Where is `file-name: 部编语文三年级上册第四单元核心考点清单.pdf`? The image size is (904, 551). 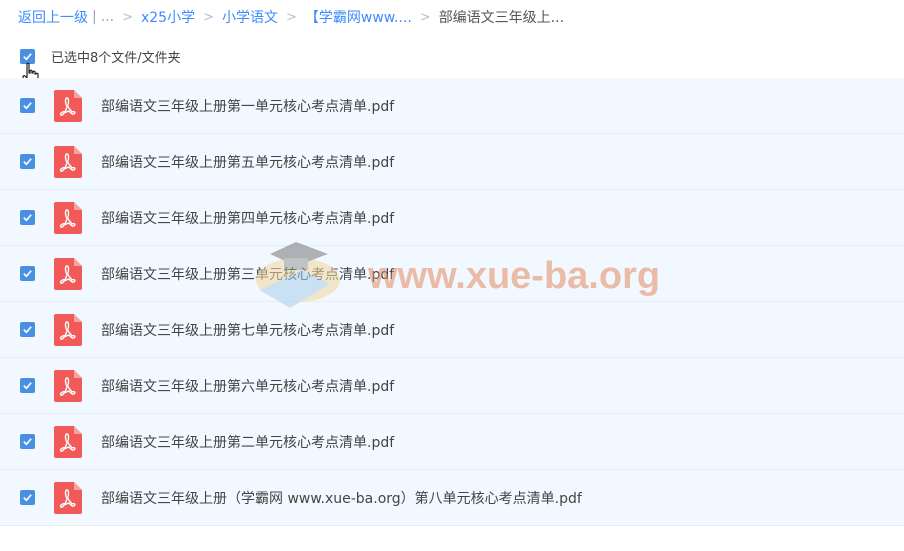
file-name: 部编语文三年级上册第四单元核心考点清单.pdf is located at coordinates (247, 218).